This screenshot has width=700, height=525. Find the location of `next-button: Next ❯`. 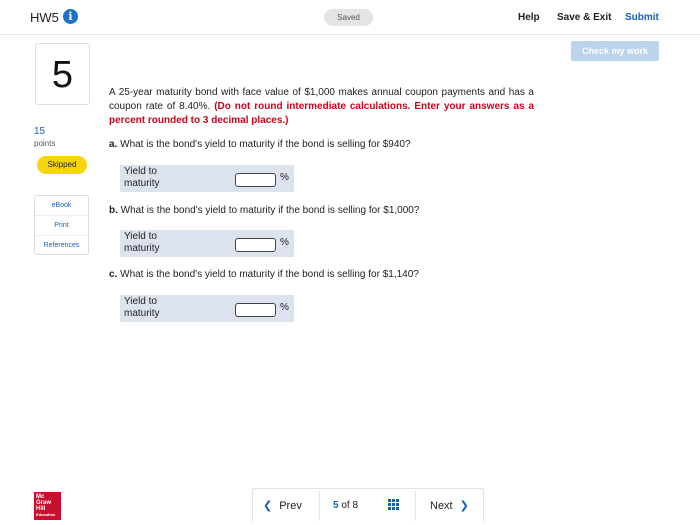

next-button: Next ❯ is located at coordinates (449, 505).